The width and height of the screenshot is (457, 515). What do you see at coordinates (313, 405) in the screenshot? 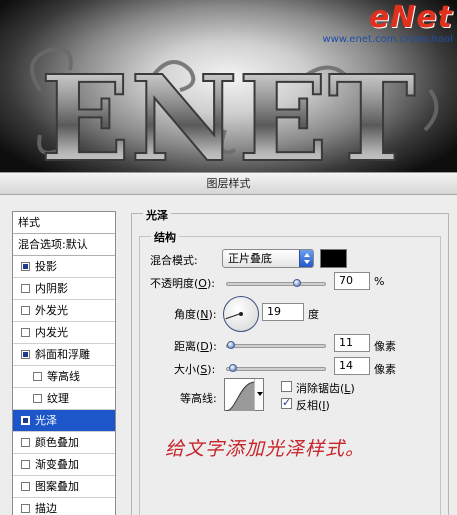
I see `invert-label: 反相(I)` at bounding box center [313, 405].